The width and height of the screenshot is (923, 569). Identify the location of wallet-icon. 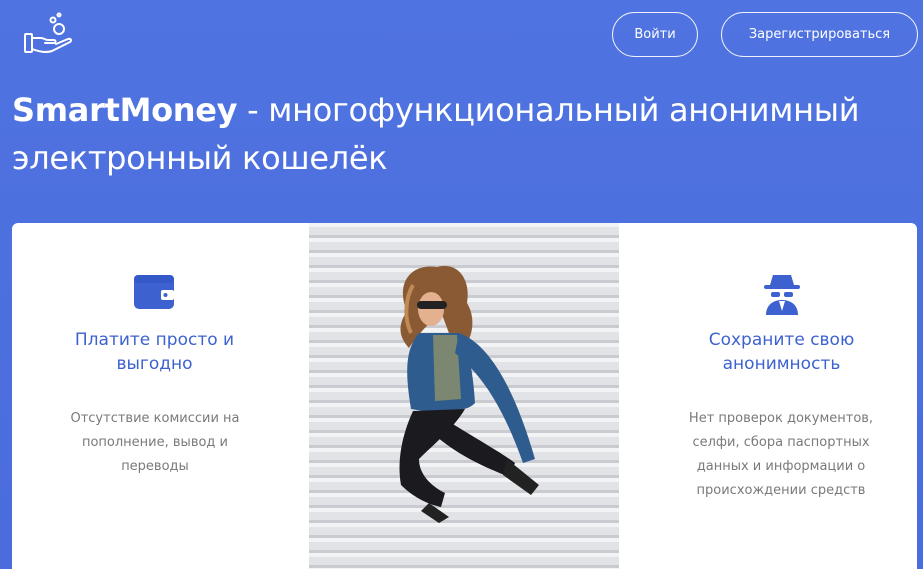
(154, 293).